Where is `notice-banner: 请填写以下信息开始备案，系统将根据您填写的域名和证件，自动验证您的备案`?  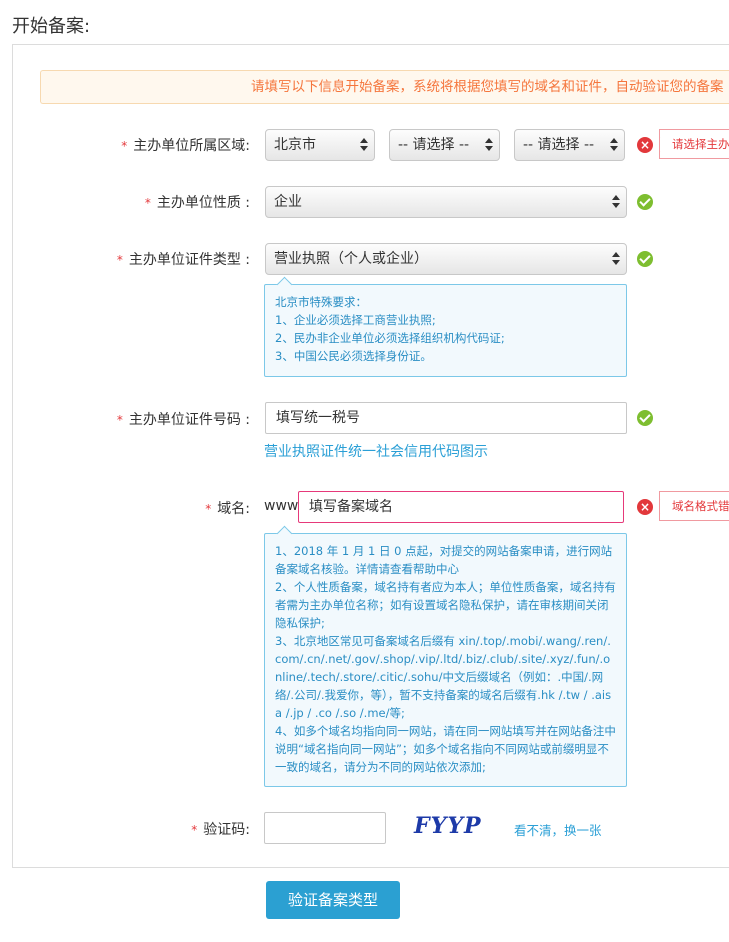 notice-banner: 请填写以下信息开始备案，系统将根据您填写的域名和证件，自动验证您的备案 is located at coordinates (384, 87).